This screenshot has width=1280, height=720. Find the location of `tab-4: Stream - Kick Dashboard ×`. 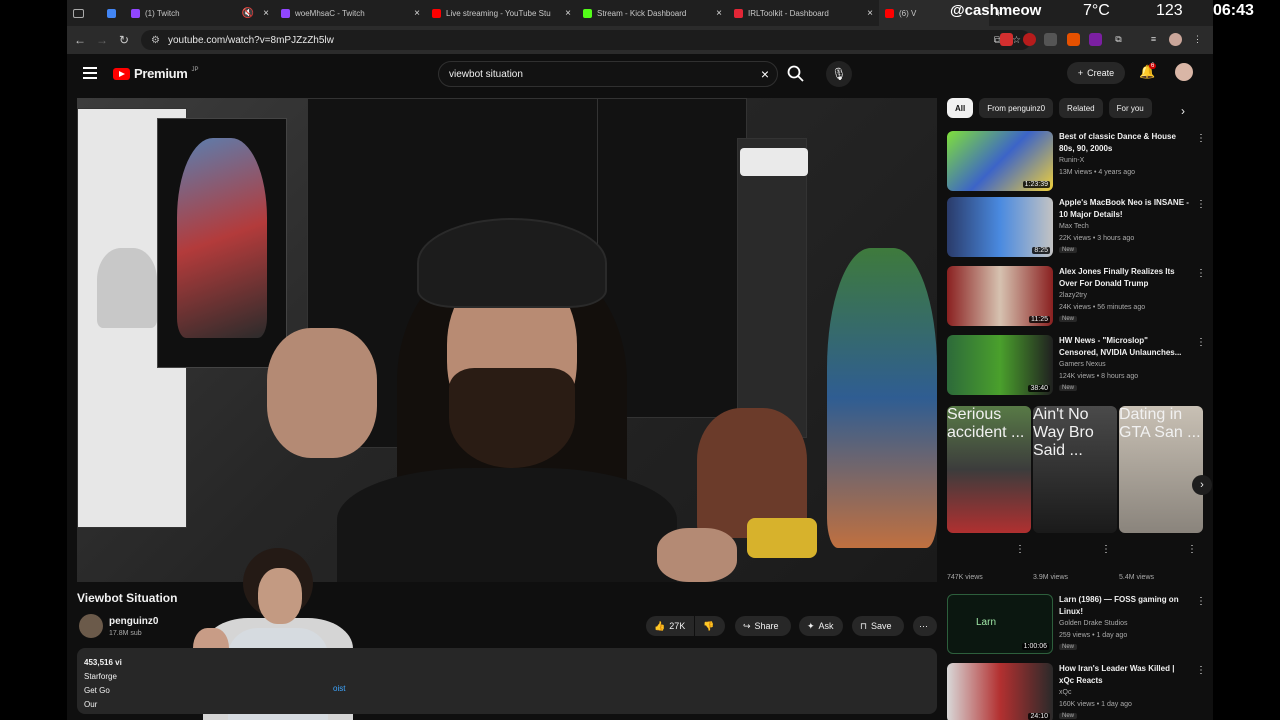

tab-4: Stream - Kick Dashboard × is located at coordinates (652, 13).